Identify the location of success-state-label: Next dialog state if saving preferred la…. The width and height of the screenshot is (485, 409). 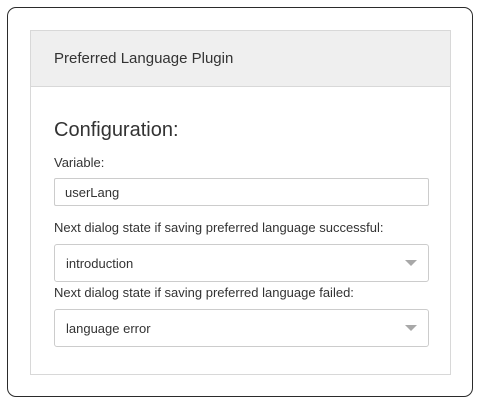
(219, 227).